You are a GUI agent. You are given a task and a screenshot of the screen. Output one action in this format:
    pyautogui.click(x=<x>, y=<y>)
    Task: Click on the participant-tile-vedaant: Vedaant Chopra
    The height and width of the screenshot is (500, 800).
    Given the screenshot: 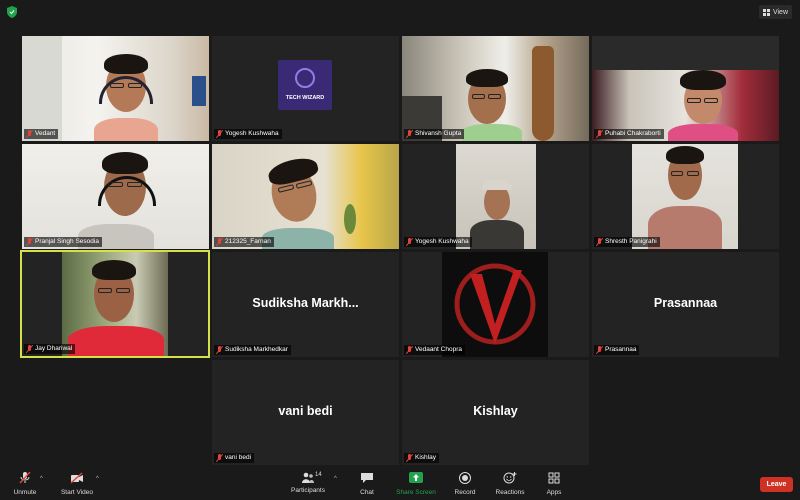 What is the action you would take?
    pyautogui.click(x=495, y=304)
    